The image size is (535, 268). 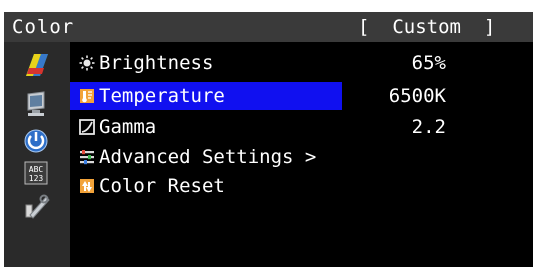 What do you see at coordinates (87, 96) in the screenshot?
I see `temperature-icon` at bounding box center [87, 96].